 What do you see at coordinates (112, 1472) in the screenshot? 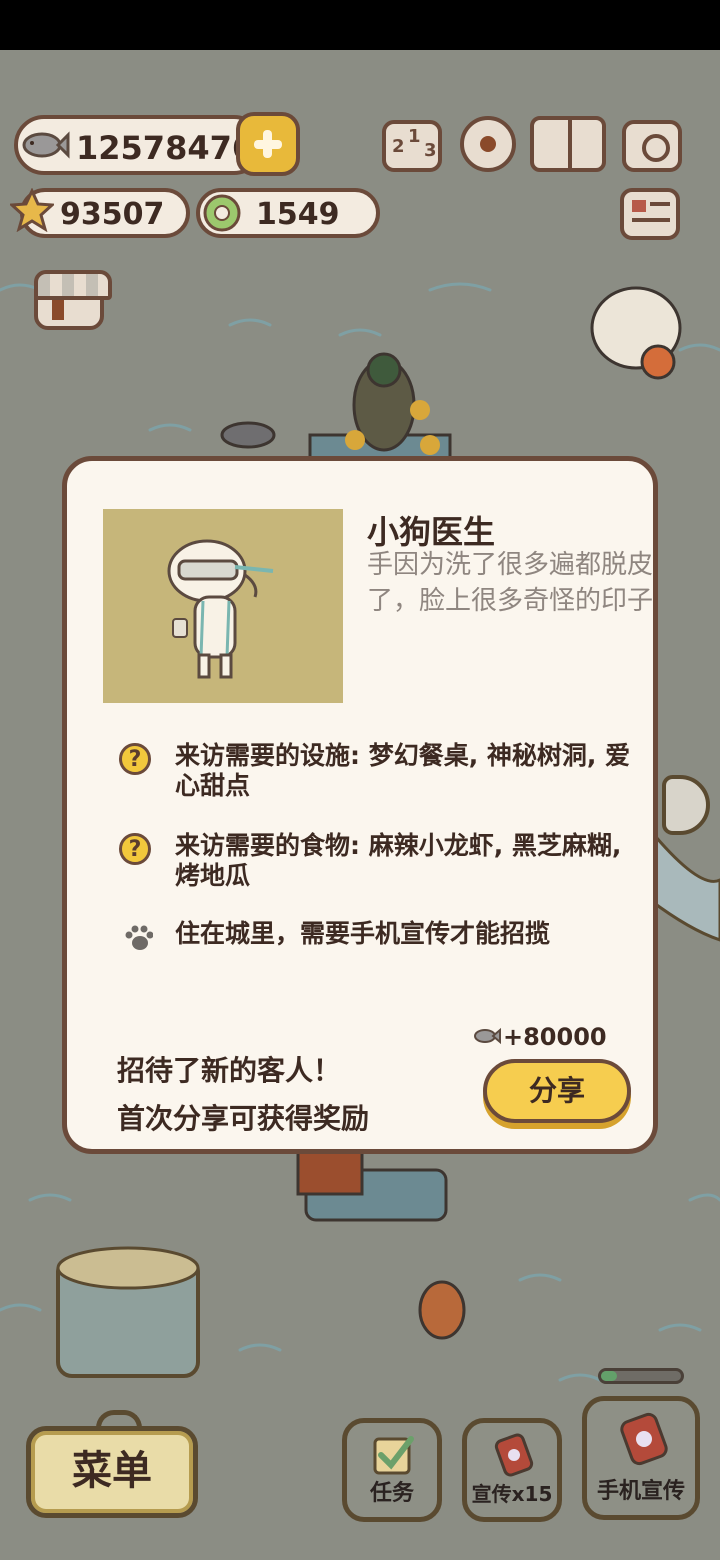
I see `menu-button: 菜单` at bounding box center [112, 1472].